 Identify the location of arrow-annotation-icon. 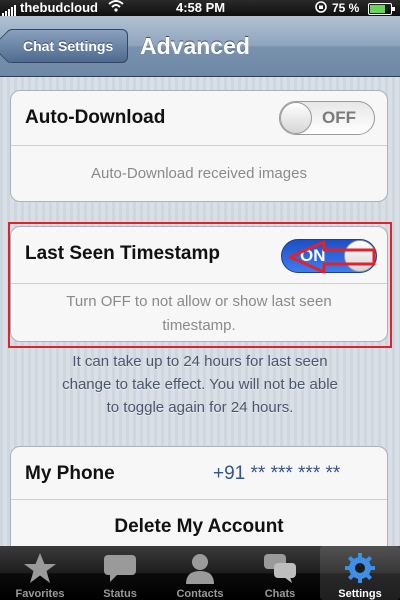
(332, 257).